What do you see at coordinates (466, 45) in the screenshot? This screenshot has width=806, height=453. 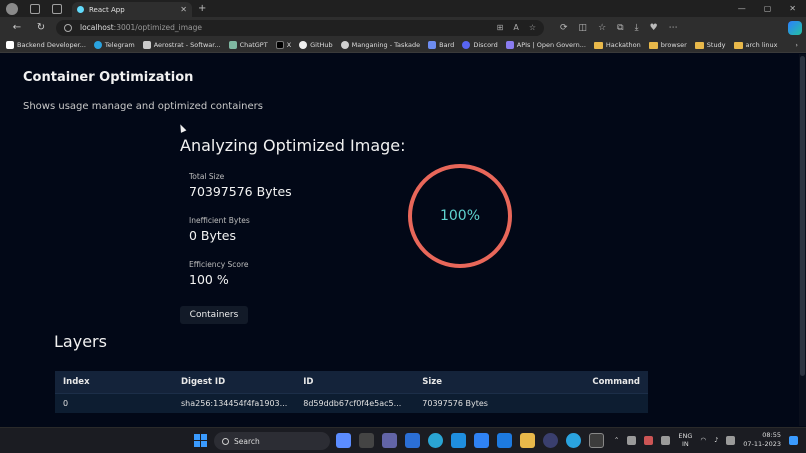 I see `discord-icon` at bounding box center [466, 45].